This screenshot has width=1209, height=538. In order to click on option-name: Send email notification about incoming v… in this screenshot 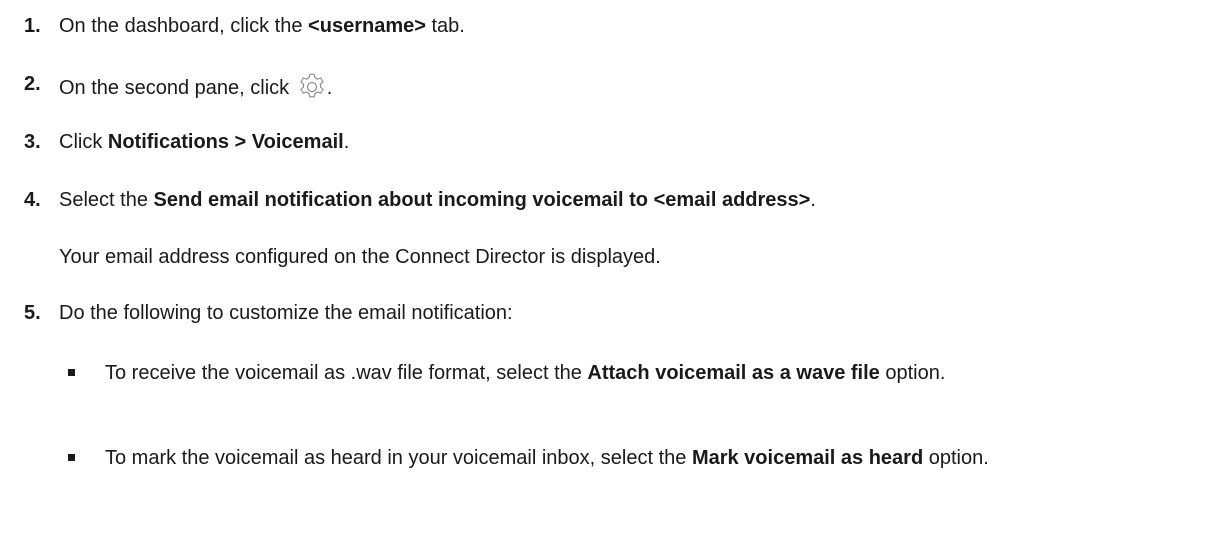, I will do `click(482, 200)`.